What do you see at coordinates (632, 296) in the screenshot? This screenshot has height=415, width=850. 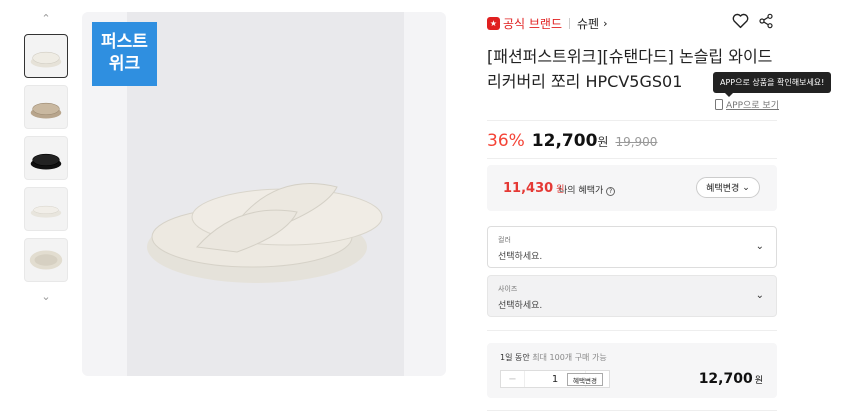 I see `size-select: 사이즈 선택하세요. ⌄` at bounding box center [632, 296].